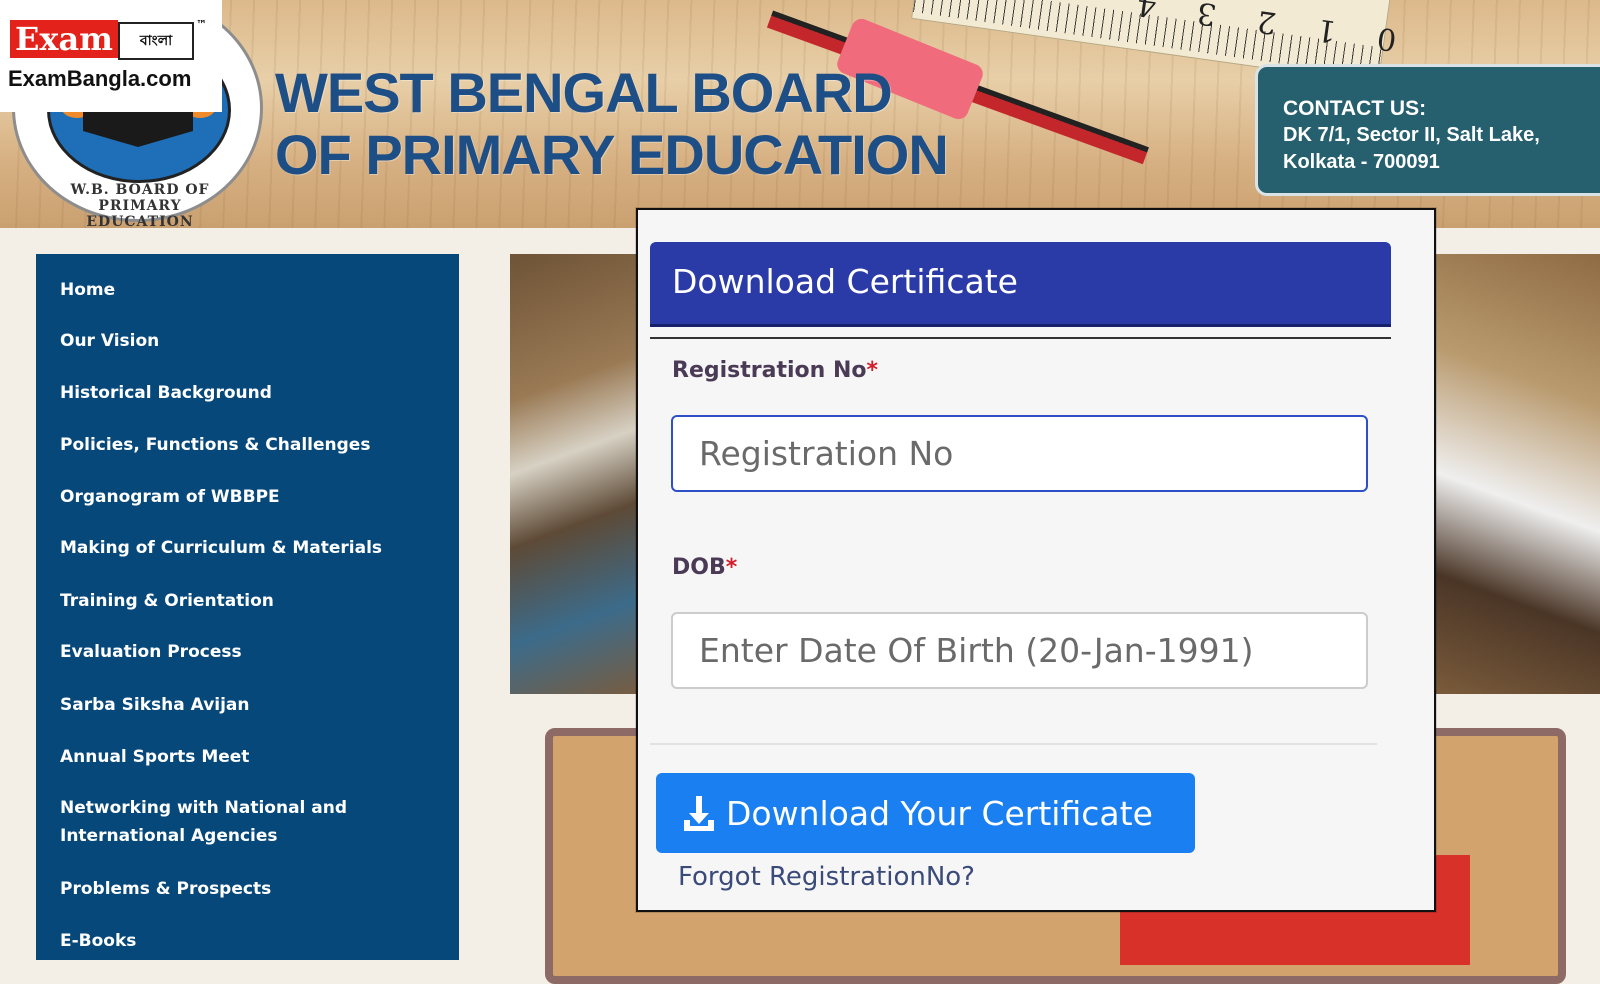 The width and height of the screenshot is (1600, 984). Describe the element at coordinates (250, 757) in the screenshot. I see `sidebar-item-sports-meet: Annual Sports Meet` at that location.